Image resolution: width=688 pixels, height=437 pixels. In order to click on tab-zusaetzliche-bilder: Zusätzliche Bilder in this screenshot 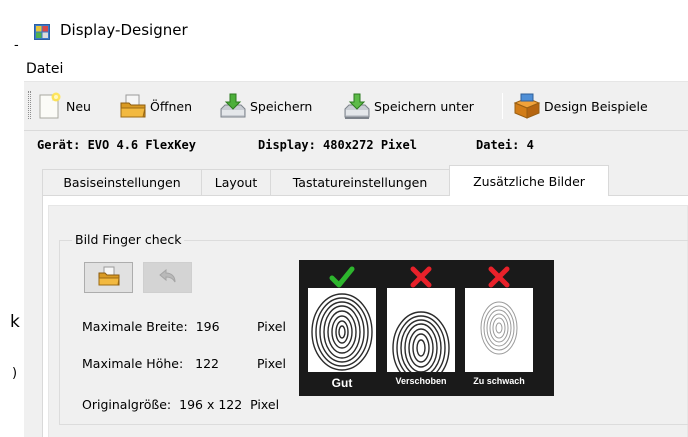, I will do `click(529, 180)`.